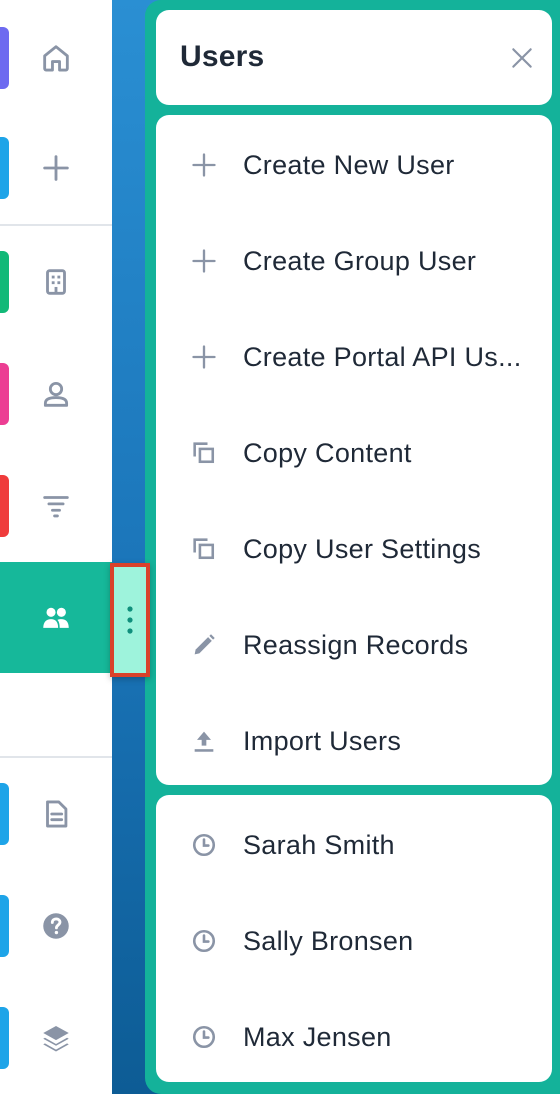 The image size is (560, 1094). I want to click on layers-icon, so click(56, 1038).